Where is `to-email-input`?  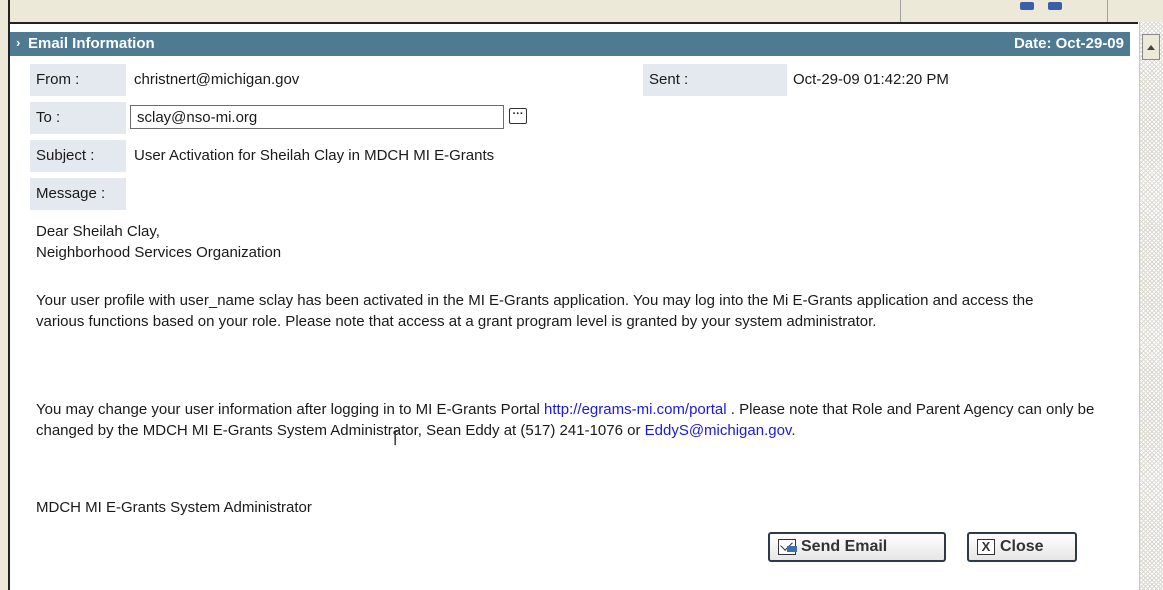 to-email-input is located at coordinates (317, 117).